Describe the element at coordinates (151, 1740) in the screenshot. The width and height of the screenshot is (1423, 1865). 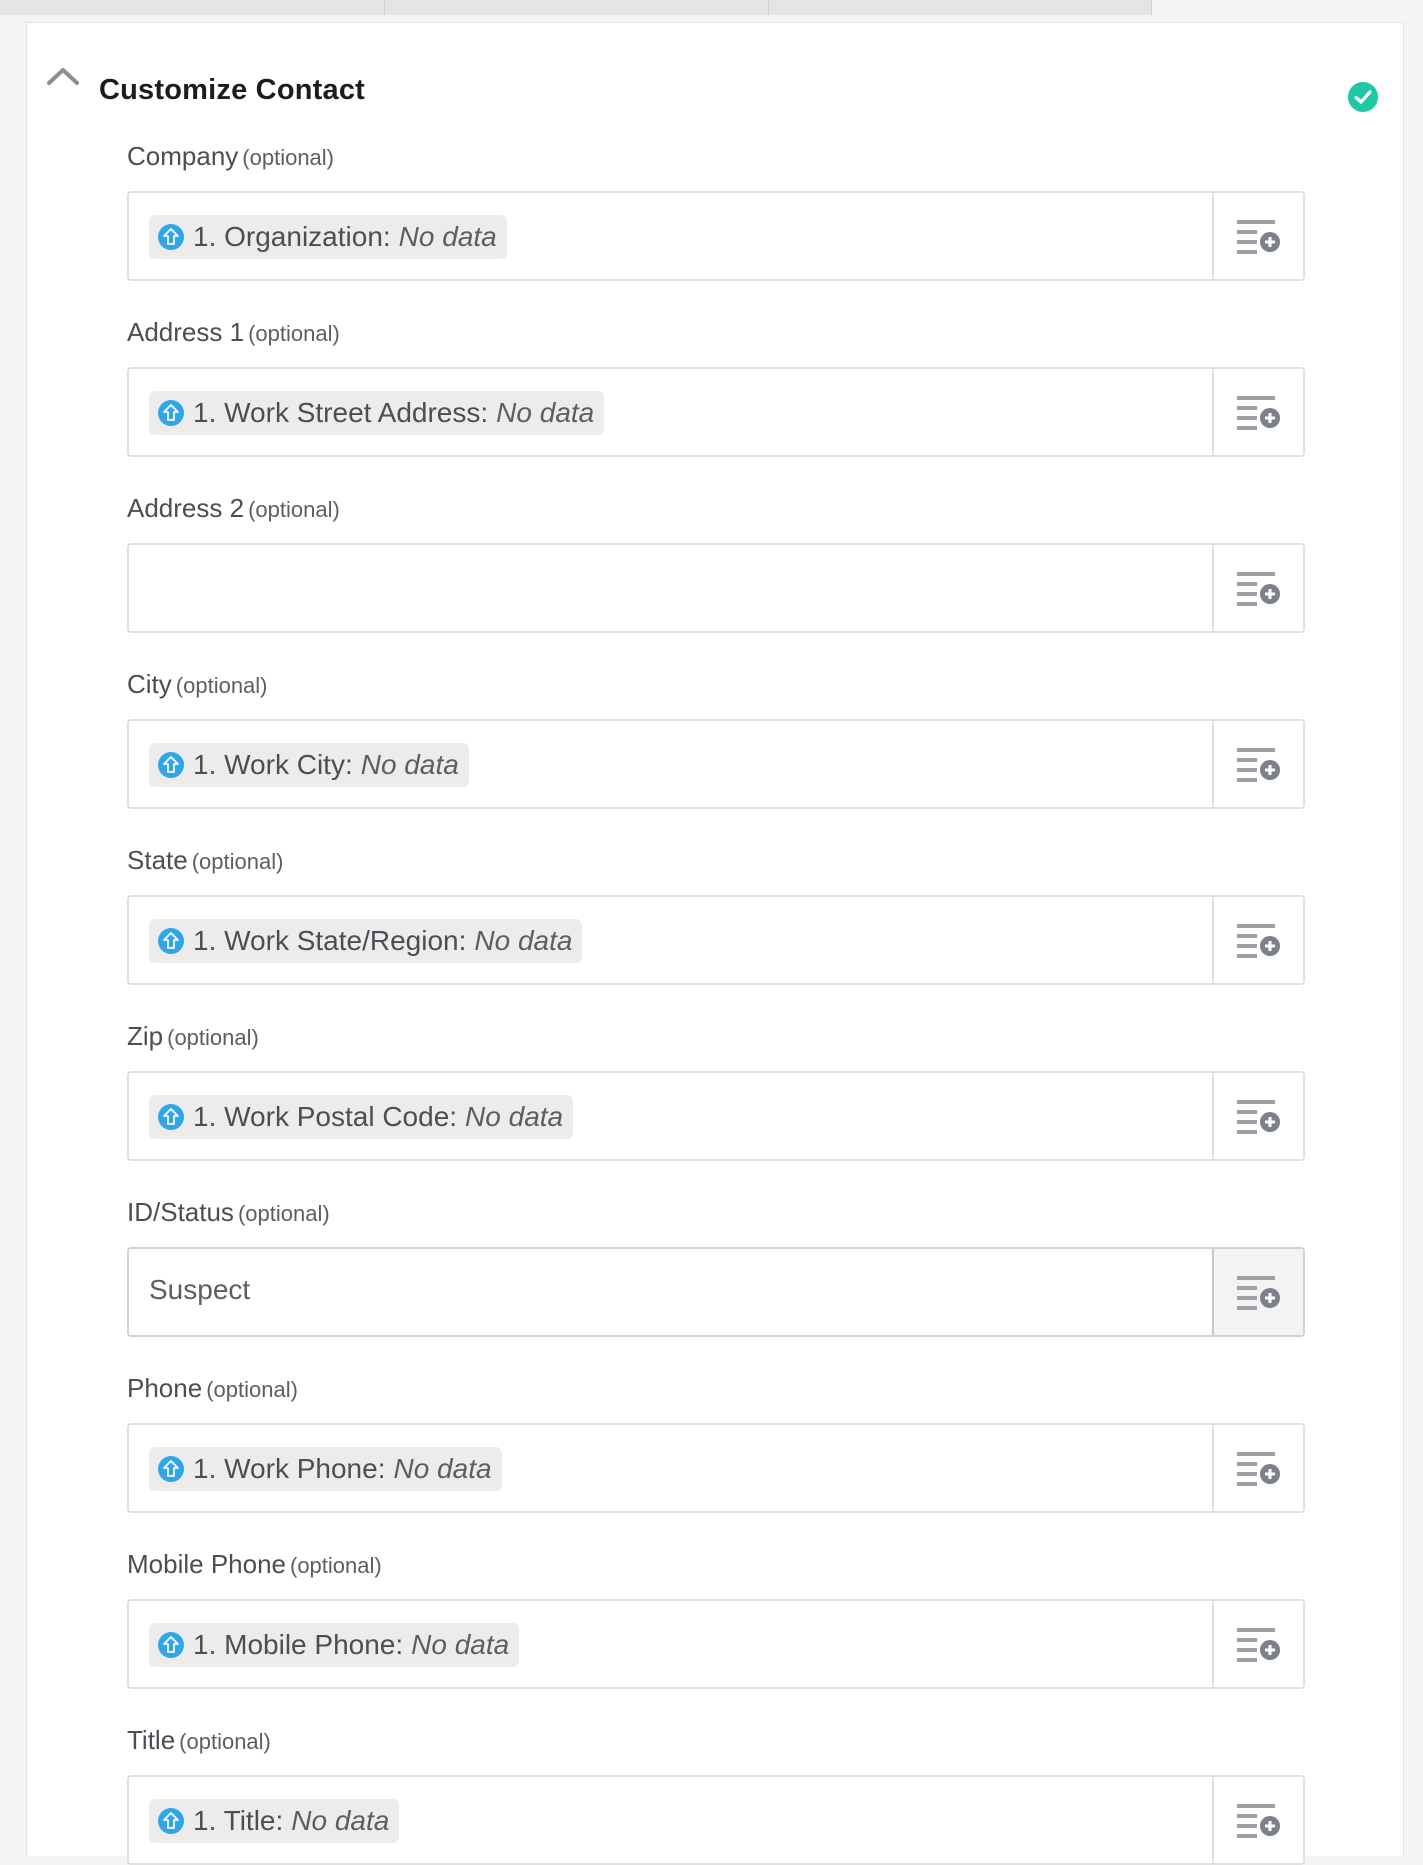
I see `field-label-text: Title` at that location.